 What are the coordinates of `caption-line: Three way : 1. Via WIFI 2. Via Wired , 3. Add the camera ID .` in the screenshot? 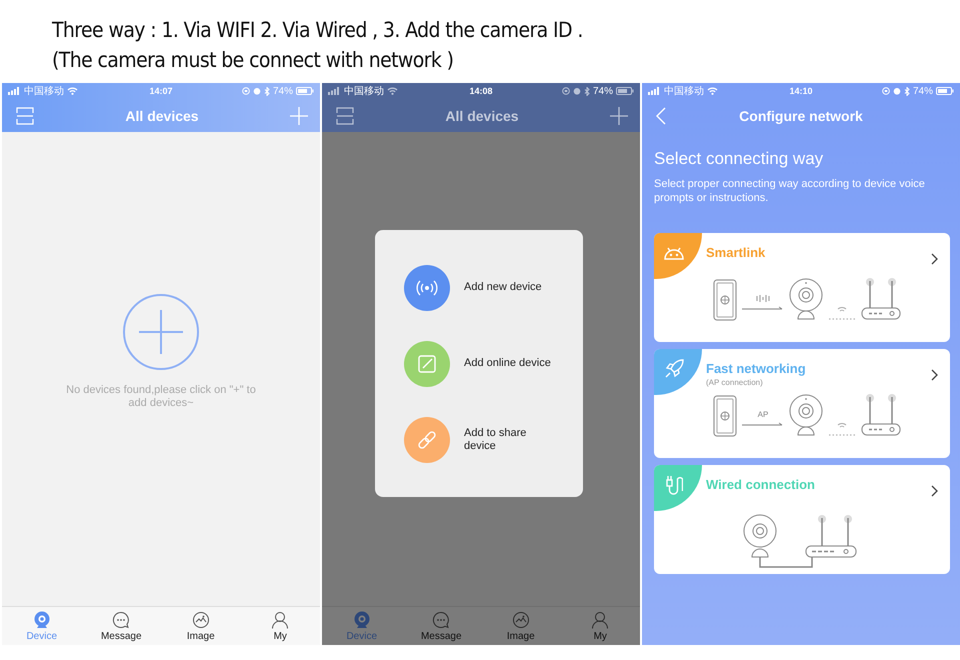 It's located at (318, 30).